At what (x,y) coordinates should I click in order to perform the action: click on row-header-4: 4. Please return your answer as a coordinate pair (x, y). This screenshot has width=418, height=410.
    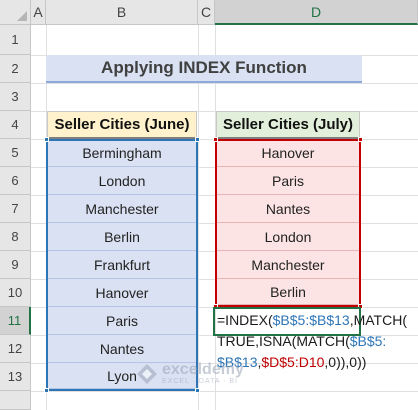
    Looking at the image, I should click on (15, 125).